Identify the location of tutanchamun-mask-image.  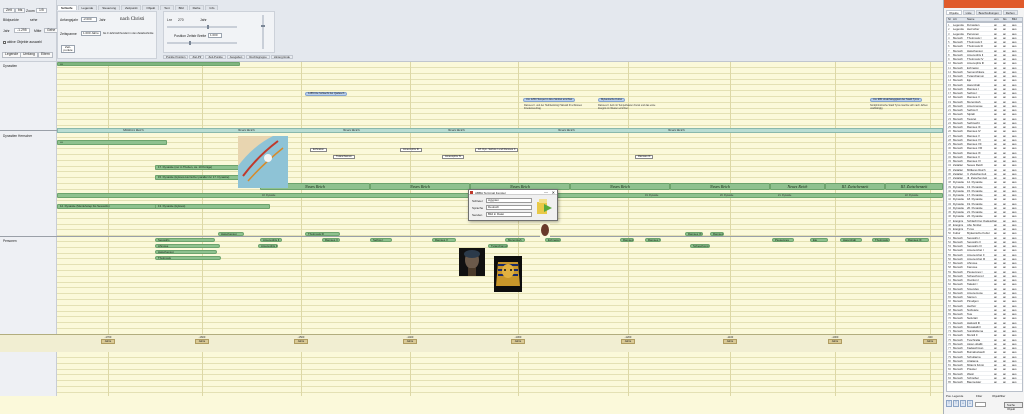
(508, 274).